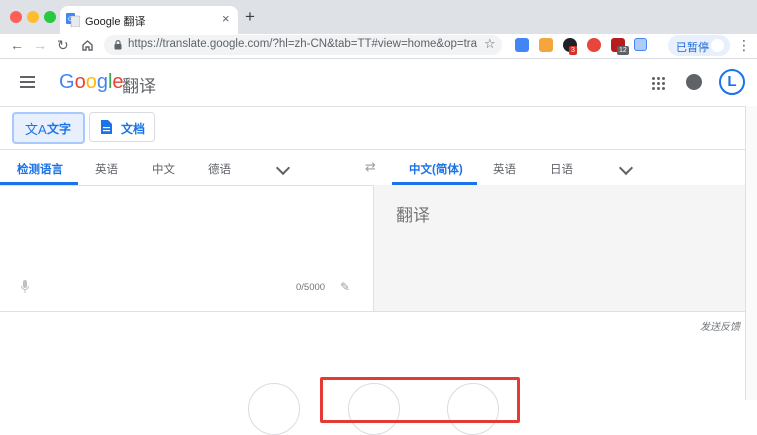 This screenshot has width=757, height=435. I want to click on hamburger-menu-icon, so click(27, 82).